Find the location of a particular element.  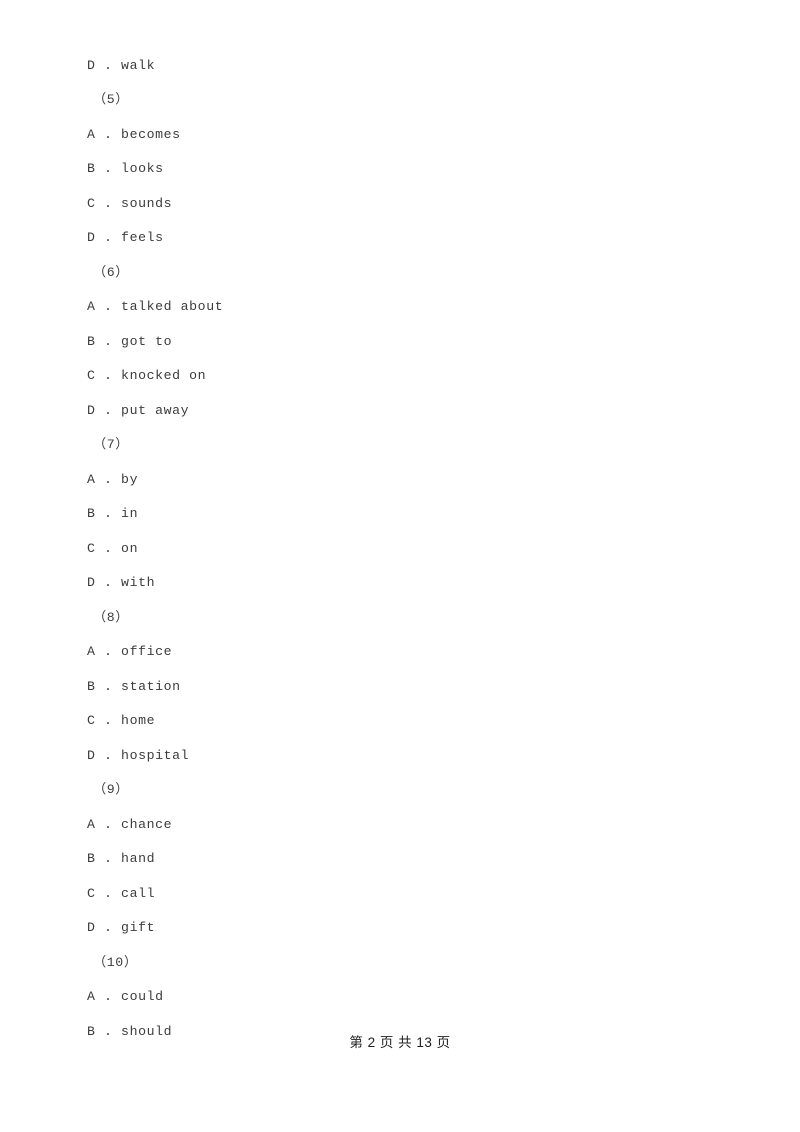

answer-option-line: C . home is located at coordinates (121, 720).